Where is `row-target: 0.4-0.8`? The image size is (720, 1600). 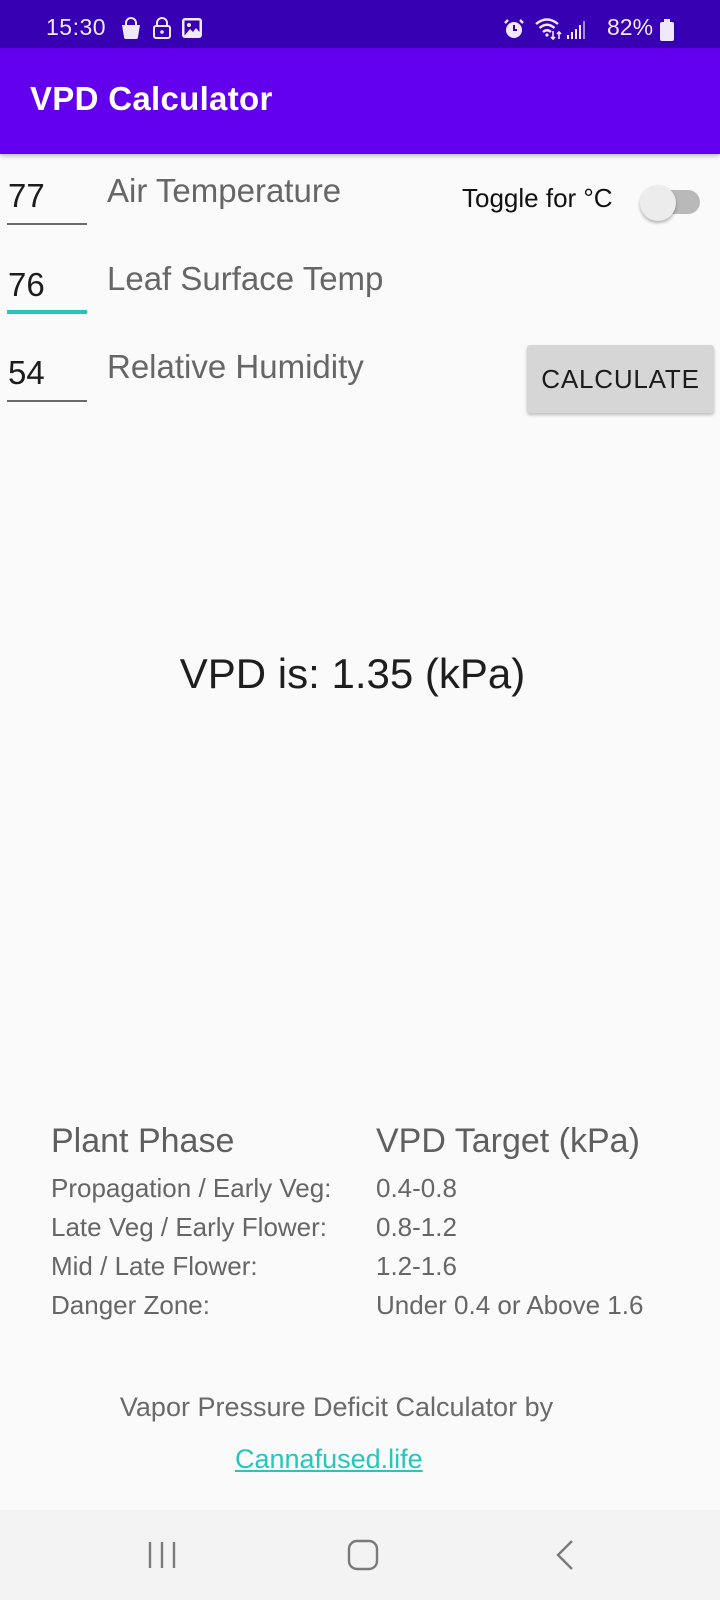
row-target: 0.4-0.8 is located at coordinates (416, 1188).